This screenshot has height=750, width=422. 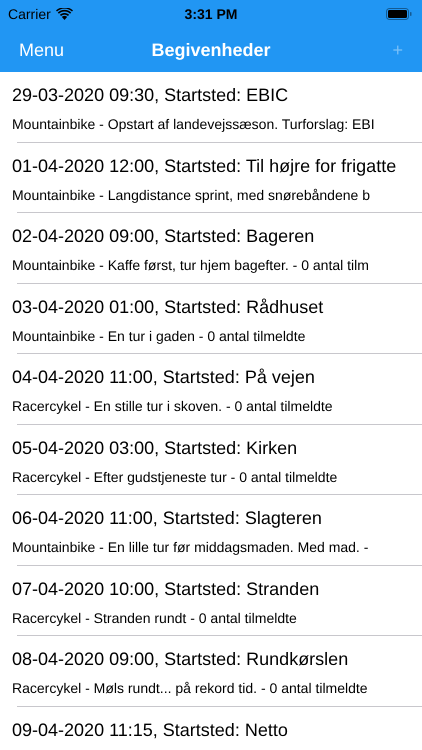 I want to click on event-row: 08-04-2020 09:00, Startsted: Rundkørslen Racercykel - Møls rundt... på rekord tid. - 0 antal tilmeldte, so click(x=211, y=671).